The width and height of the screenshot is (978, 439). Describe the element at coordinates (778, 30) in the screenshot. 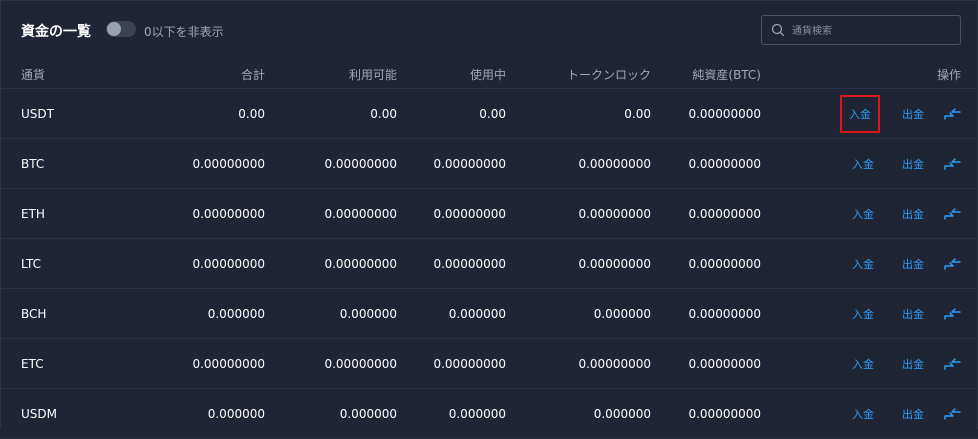

I see `search-icon` at that location.